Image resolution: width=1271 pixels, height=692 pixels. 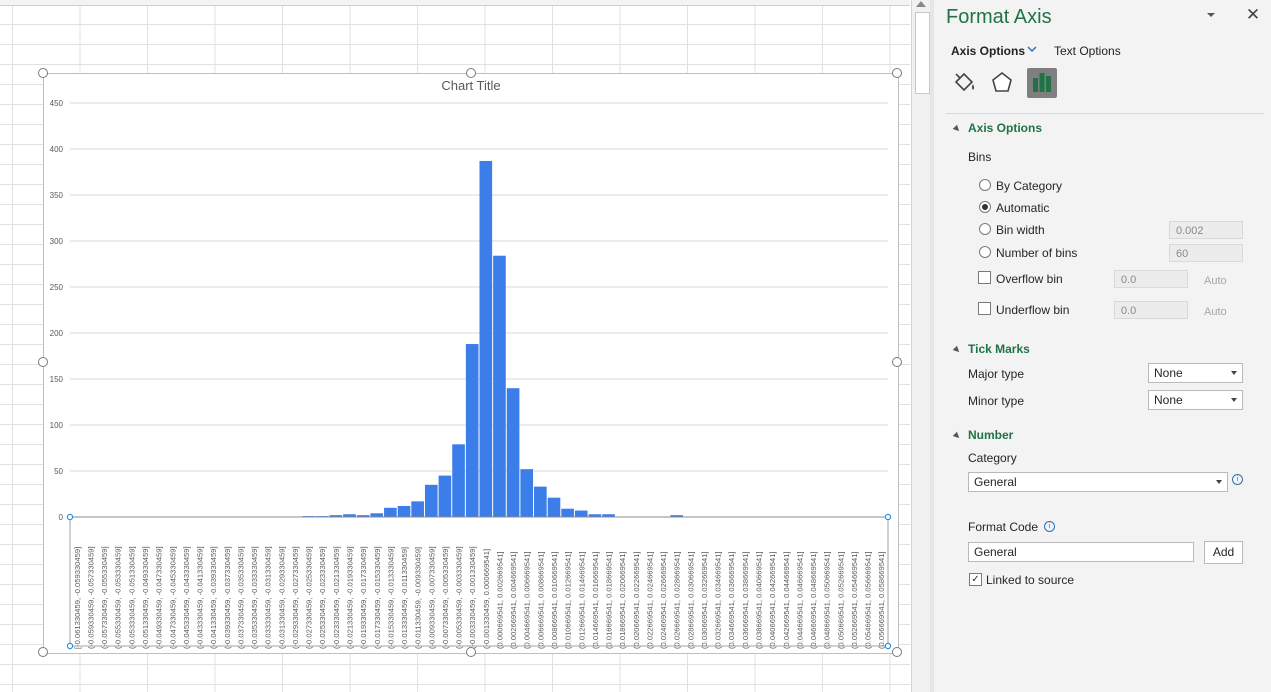 I want to click on chart-resize-handle-l, so click(x=43, y=362).